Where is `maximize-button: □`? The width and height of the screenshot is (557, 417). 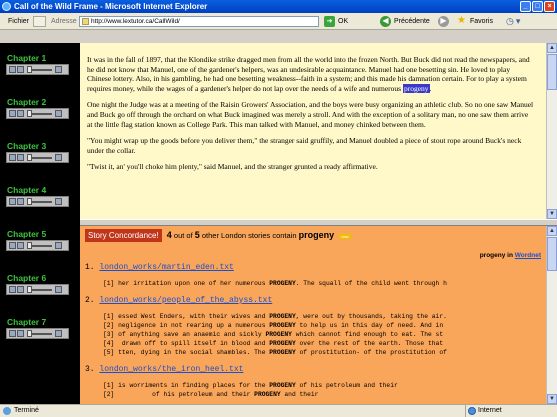
maximize-button: □ is located at coordinates (537, 6).